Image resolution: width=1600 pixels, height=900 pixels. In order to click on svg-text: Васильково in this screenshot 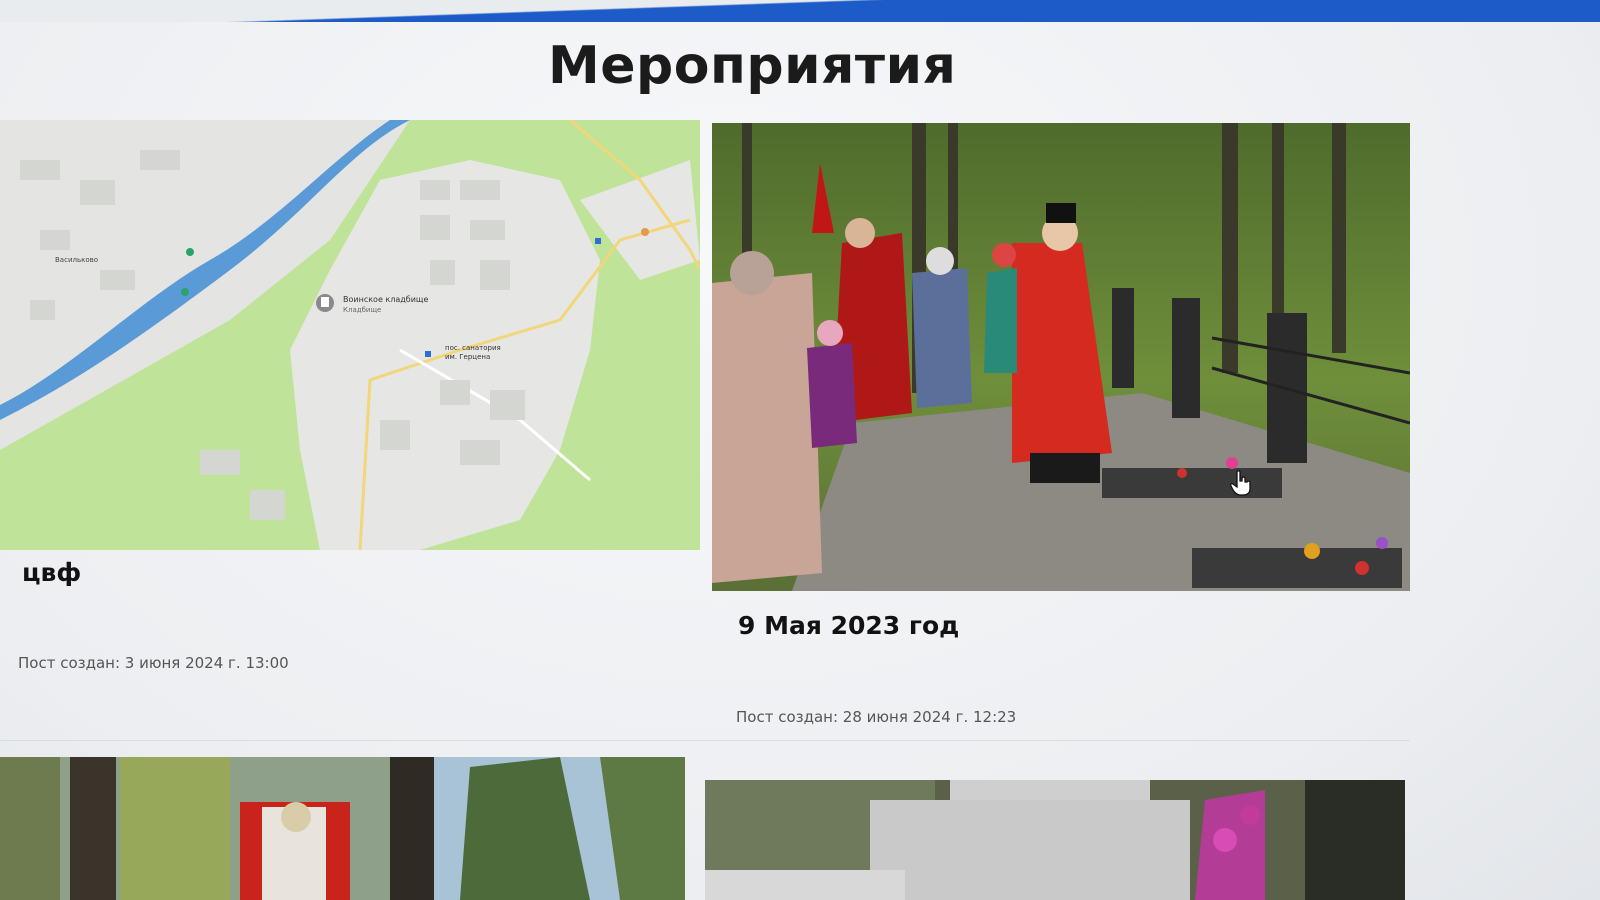, I will do `click(76, 260)`.